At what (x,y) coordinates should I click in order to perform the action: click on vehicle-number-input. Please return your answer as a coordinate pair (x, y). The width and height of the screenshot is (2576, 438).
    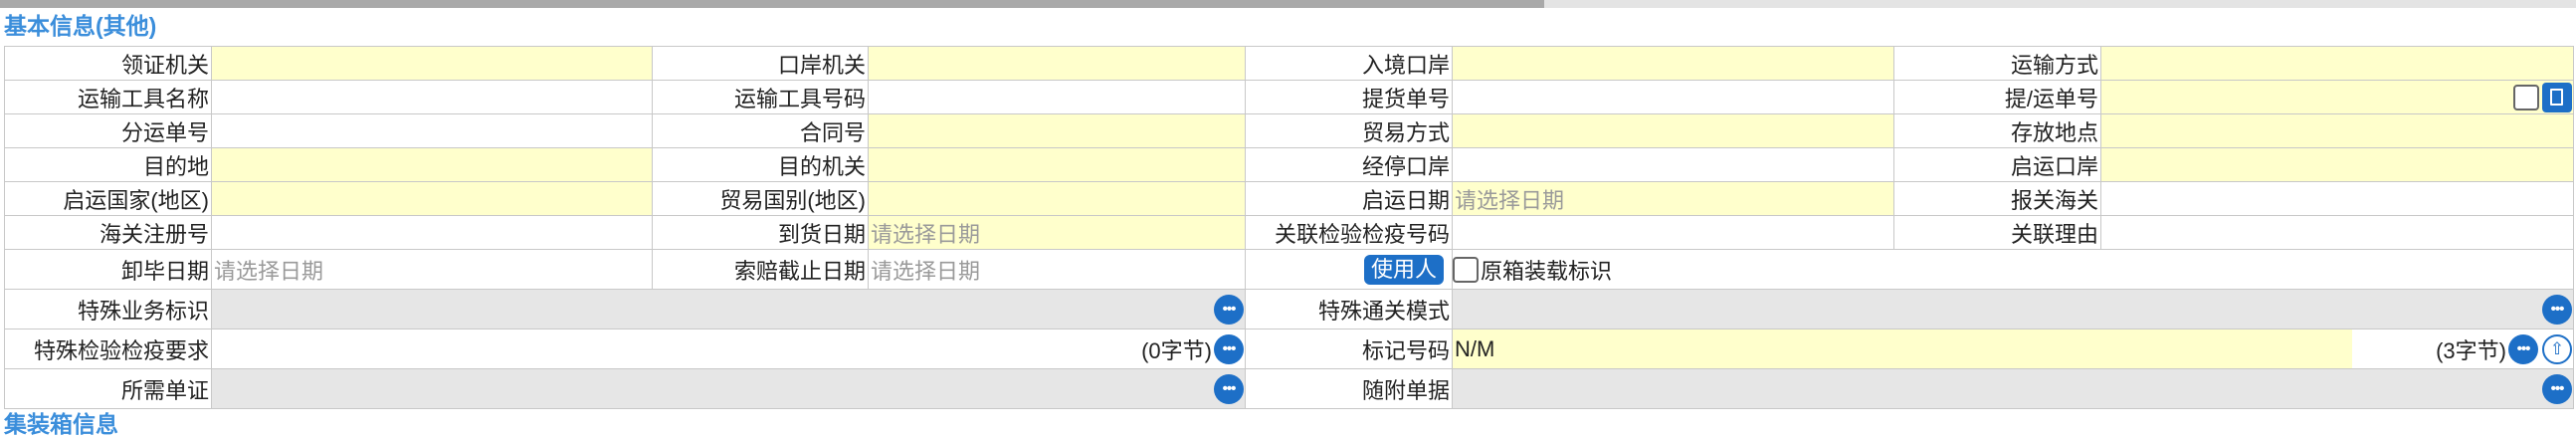
    Looking at the image, I should click on (1057, 97).